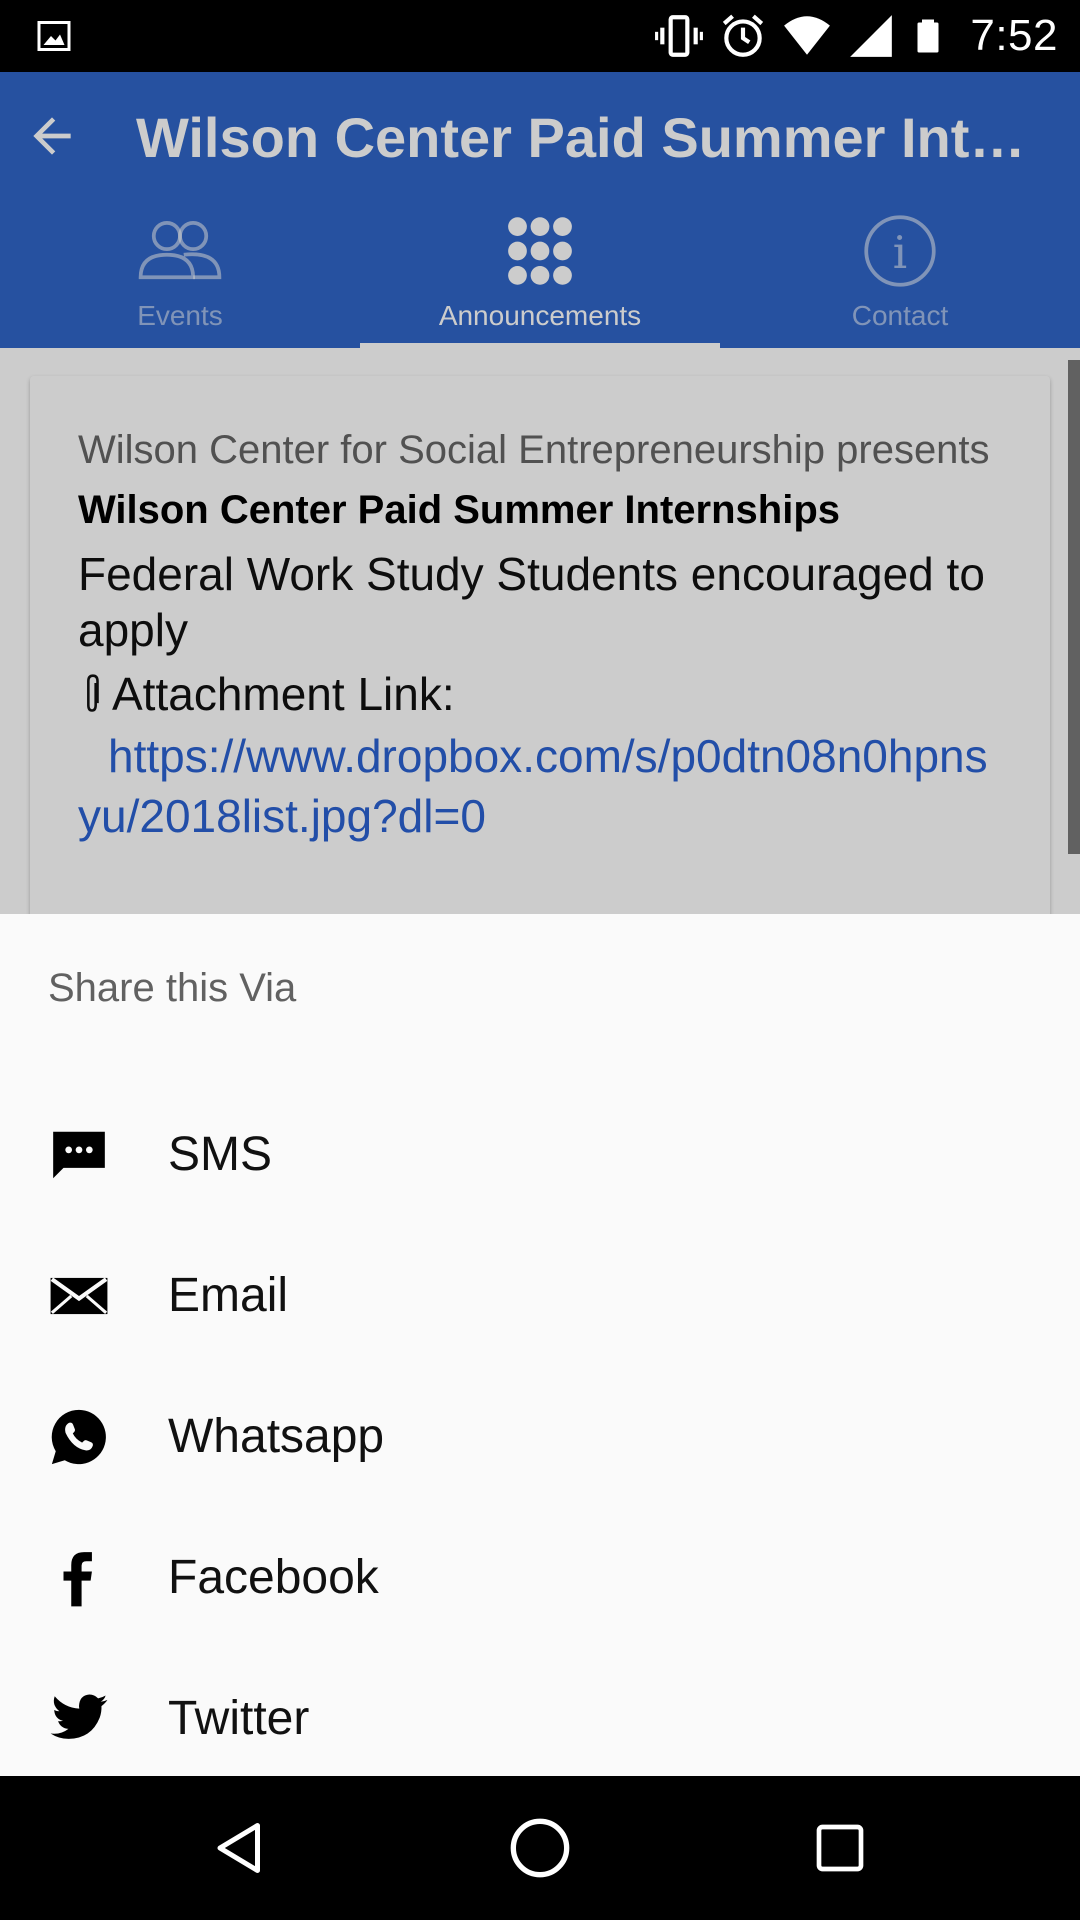 The height and width of the screenshot is (1920, 1080). I want to click on clock: 7:52, so click(1014, 35).